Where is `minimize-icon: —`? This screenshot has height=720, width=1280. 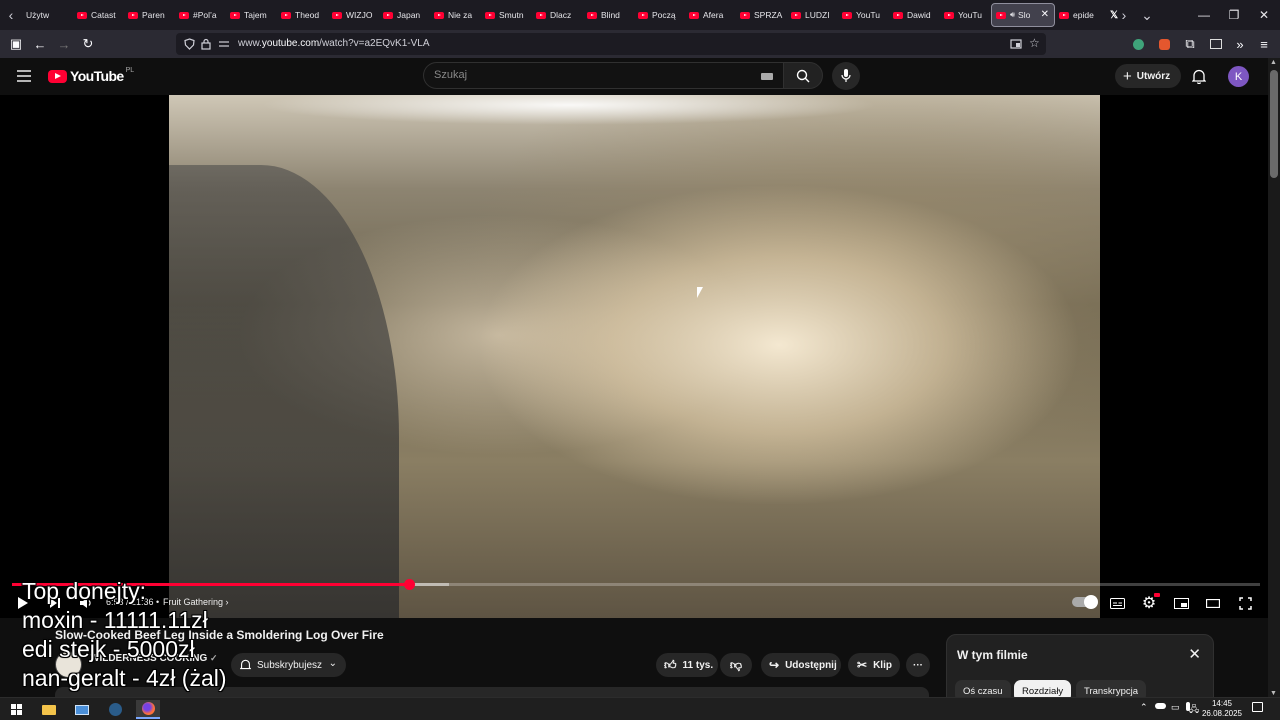 minimize-icon: — is located at coordinates (1204, 15).